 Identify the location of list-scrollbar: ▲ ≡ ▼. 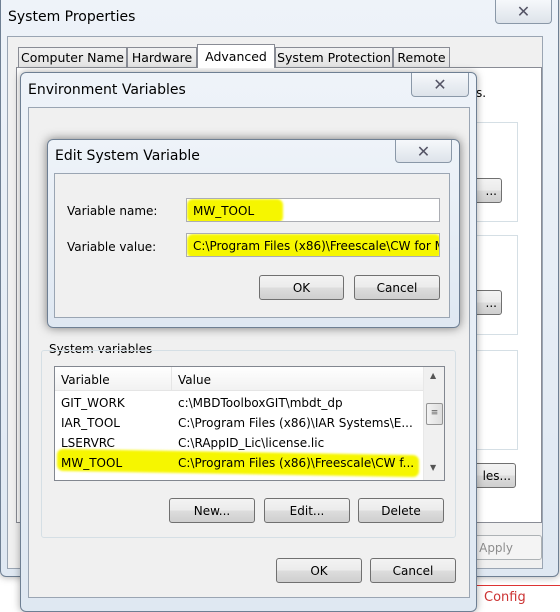
(433, 423).